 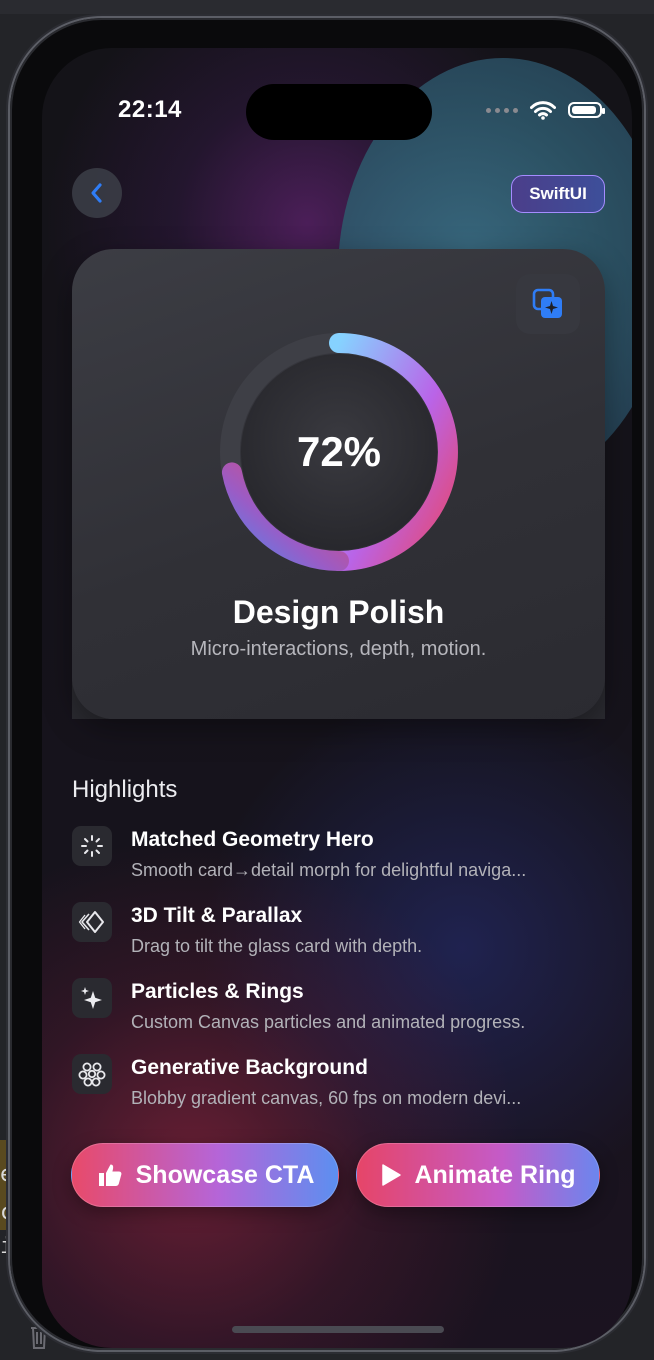 What do you see at coordinates (92, 922) in the screenshot?
I see `tilt-diamond-icon` at bounding box center [92, 922].